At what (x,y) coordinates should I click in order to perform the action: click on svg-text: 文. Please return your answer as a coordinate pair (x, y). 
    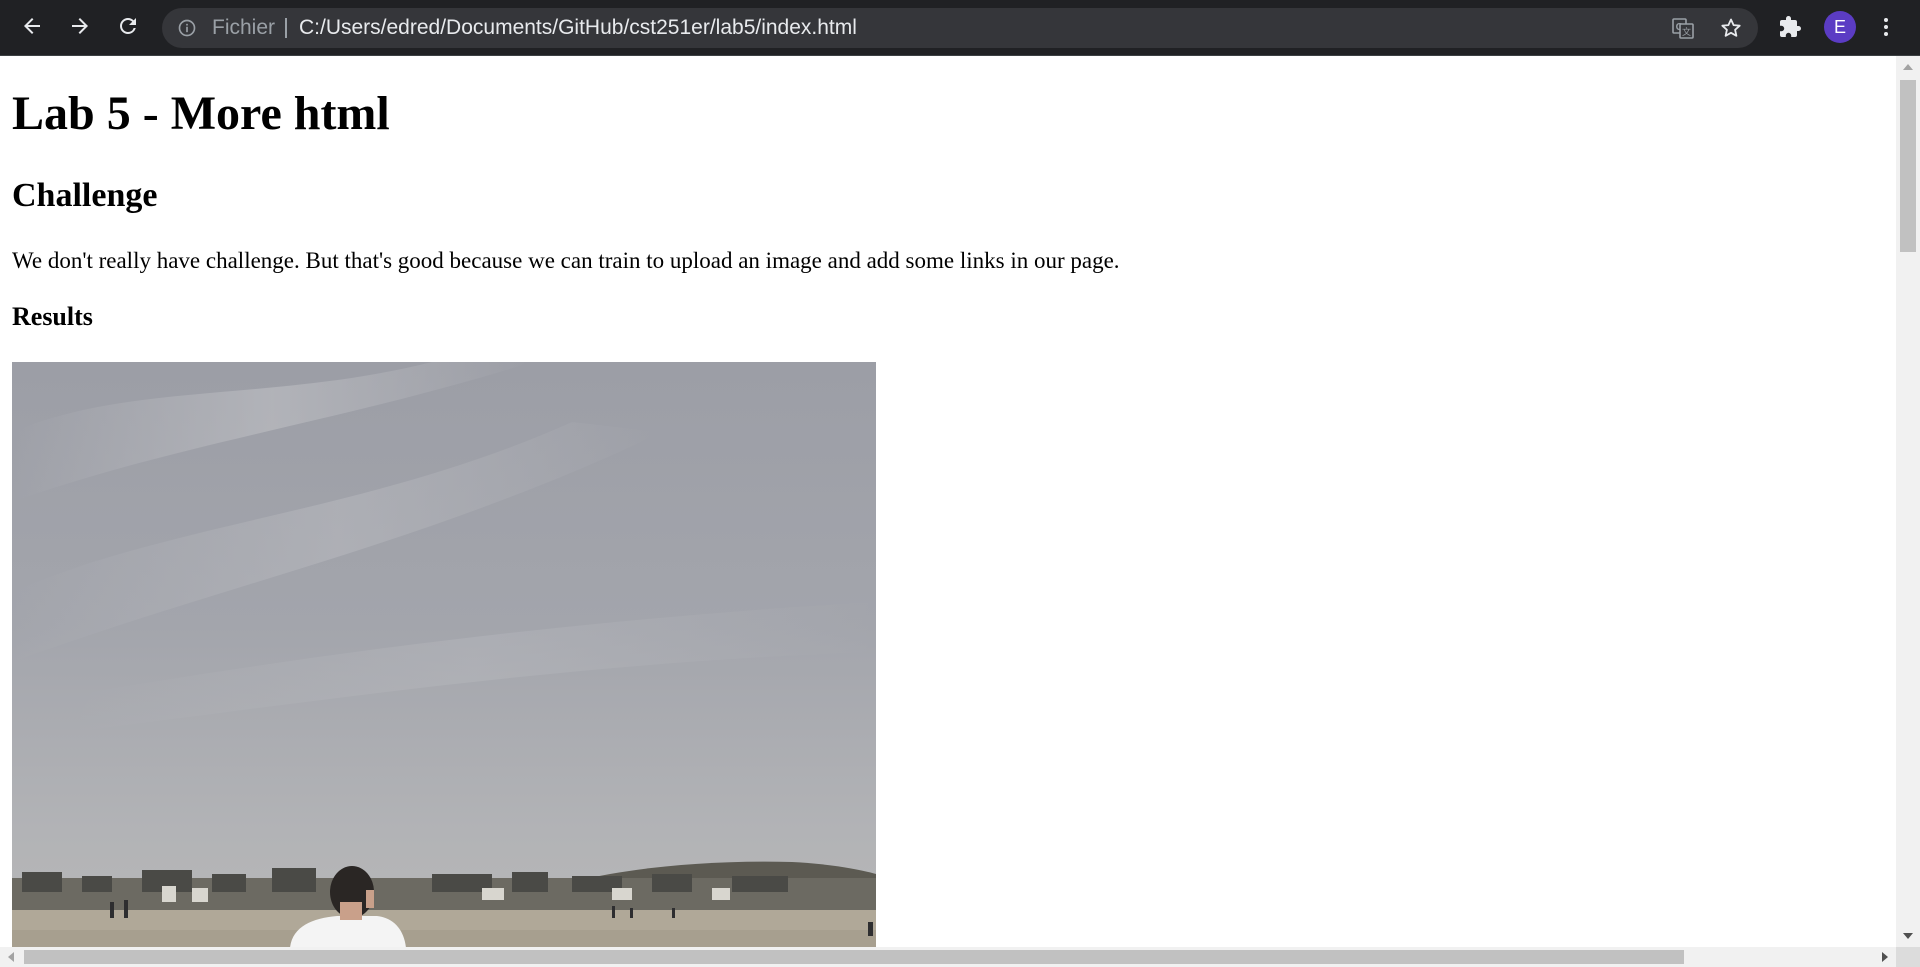
    Looking at the image, I should click on (1686, 31).